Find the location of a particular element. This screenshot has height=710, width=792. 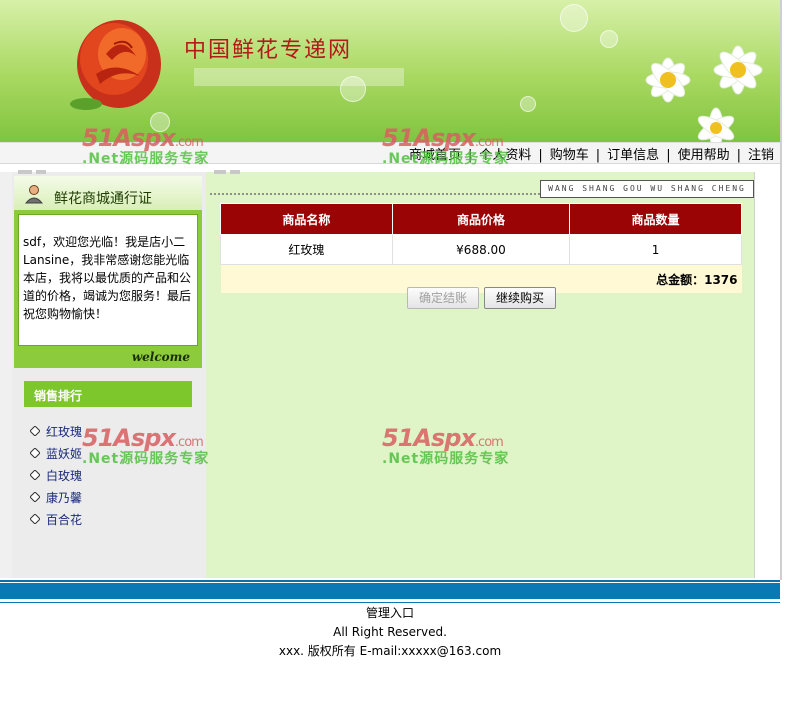

total-value: 1376 is located at coordinates (721, 279).